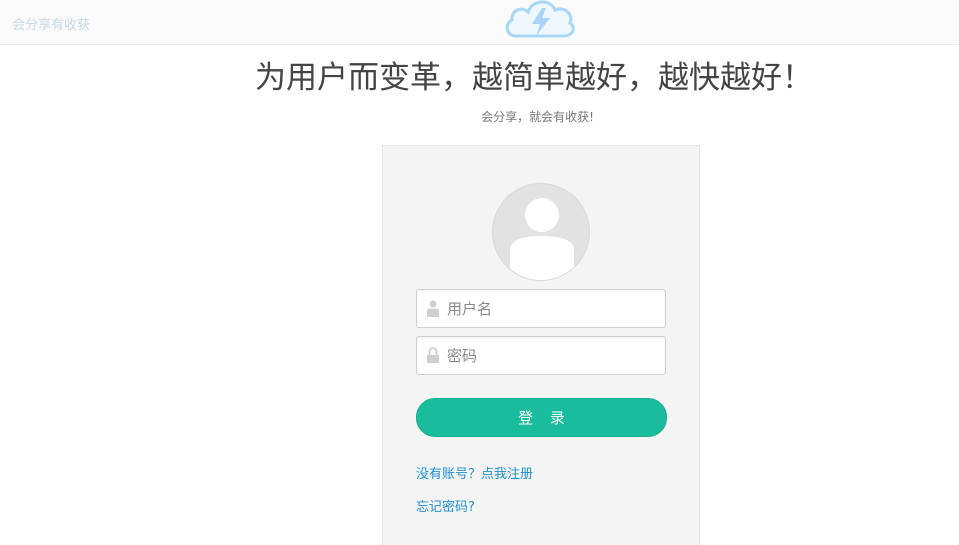  Describe the element at coordinates (540, 19) in the screenshot. I see `cloud-lightning-icon` at that location.